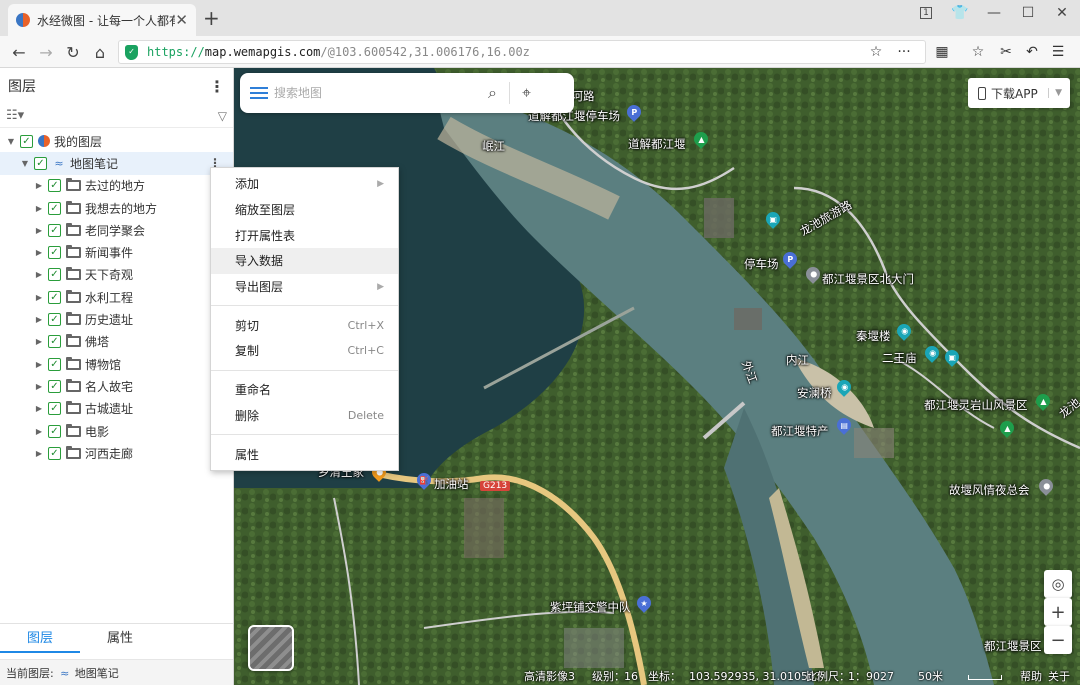 The image size is (1080, 685). Describe the element at coordinates (526, 93) in the screenshot. I see `location-pin-icon: ⌖` at that location.